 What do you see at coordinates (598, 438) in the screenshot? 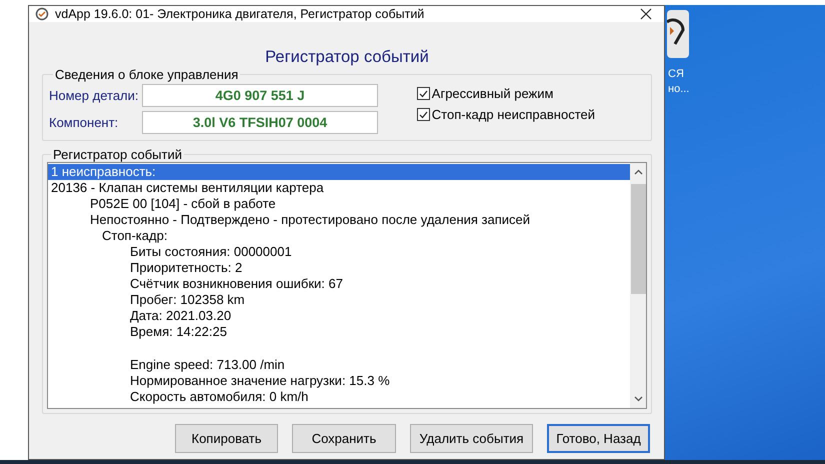
I see `dialog-button: Готово, Назад` at bounding box center [598, 438].